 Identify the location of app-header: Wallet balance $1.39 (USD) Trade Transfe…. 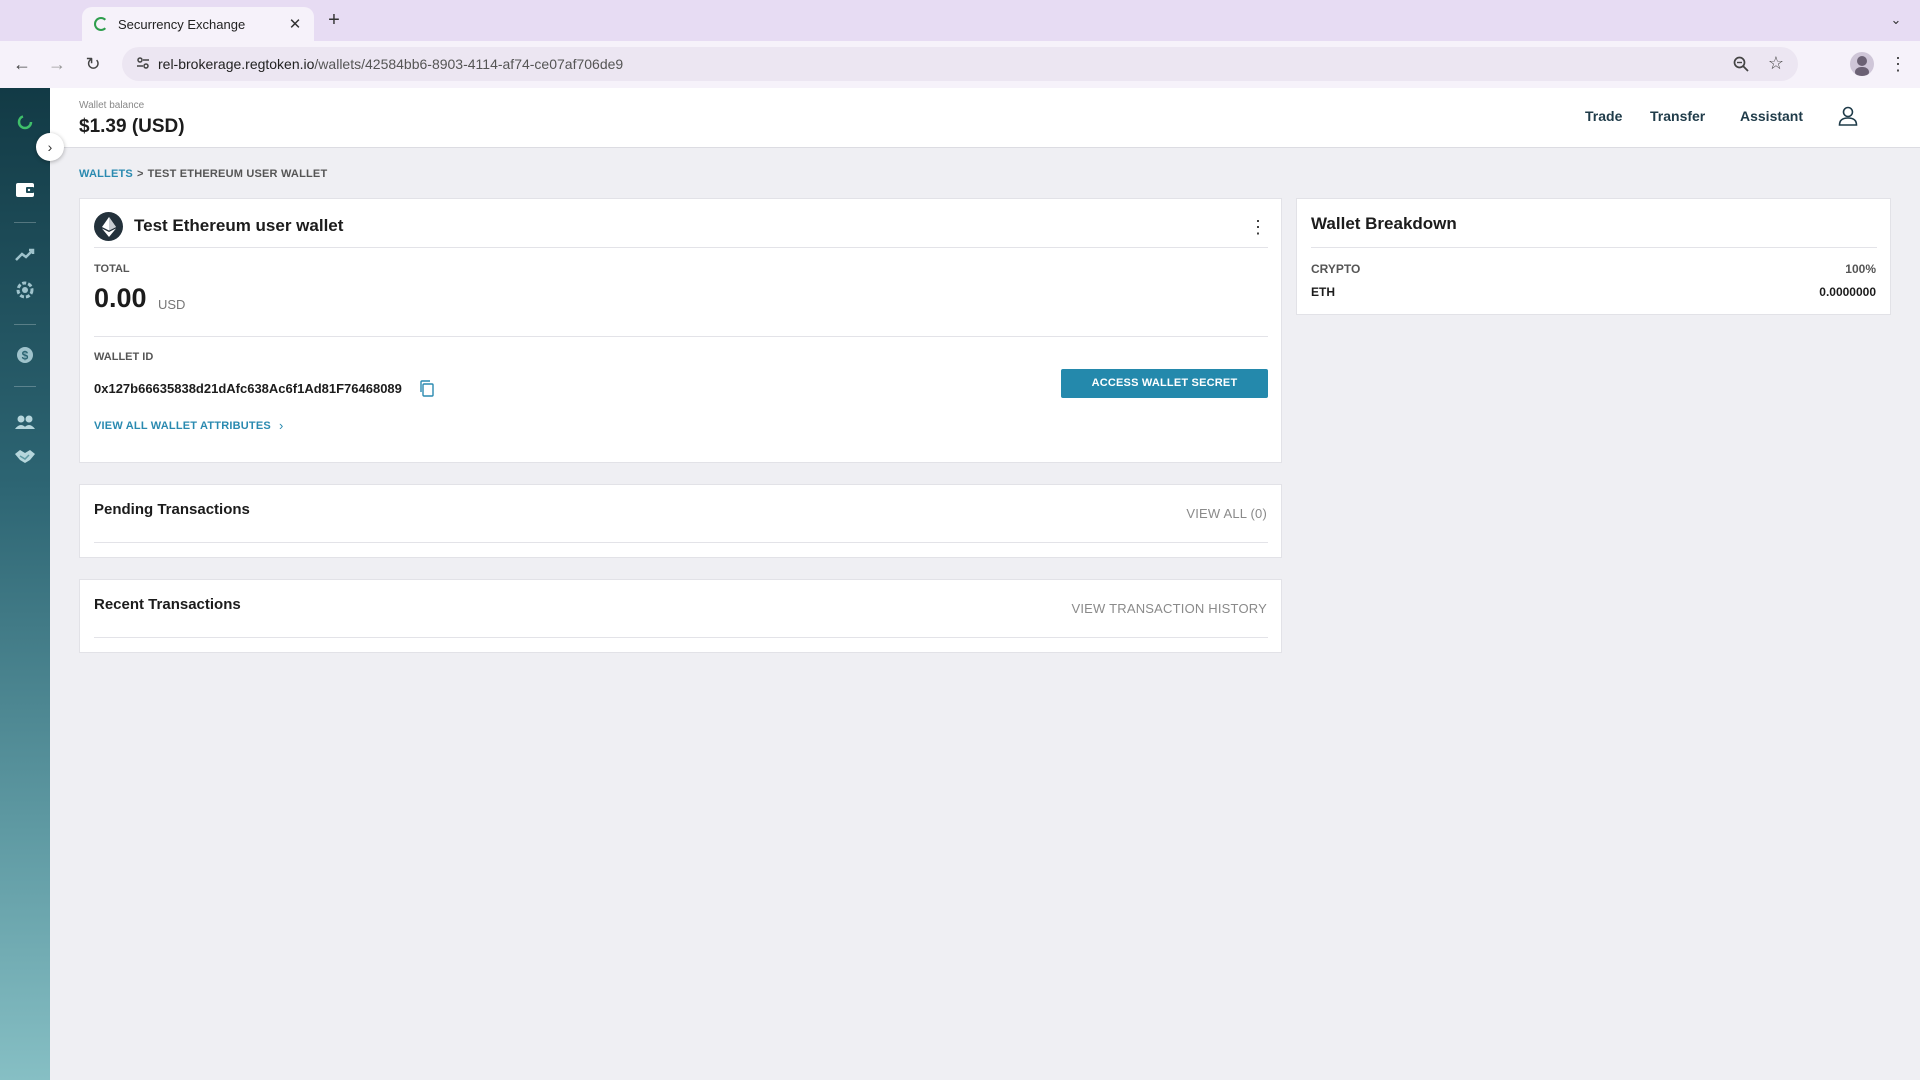
(985, 118).